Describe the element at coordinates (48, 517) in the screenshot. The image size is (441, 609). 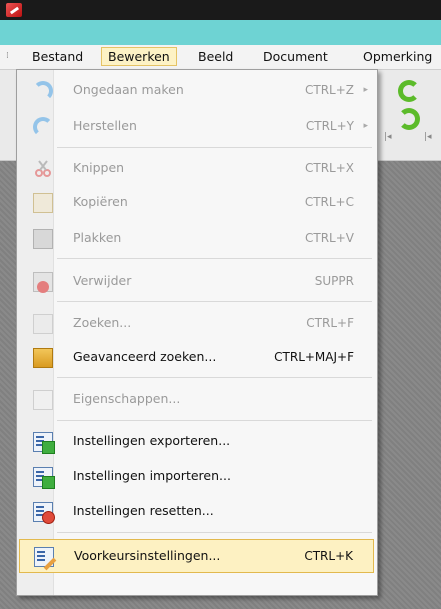
I see `reset-badge-icon` at that location.